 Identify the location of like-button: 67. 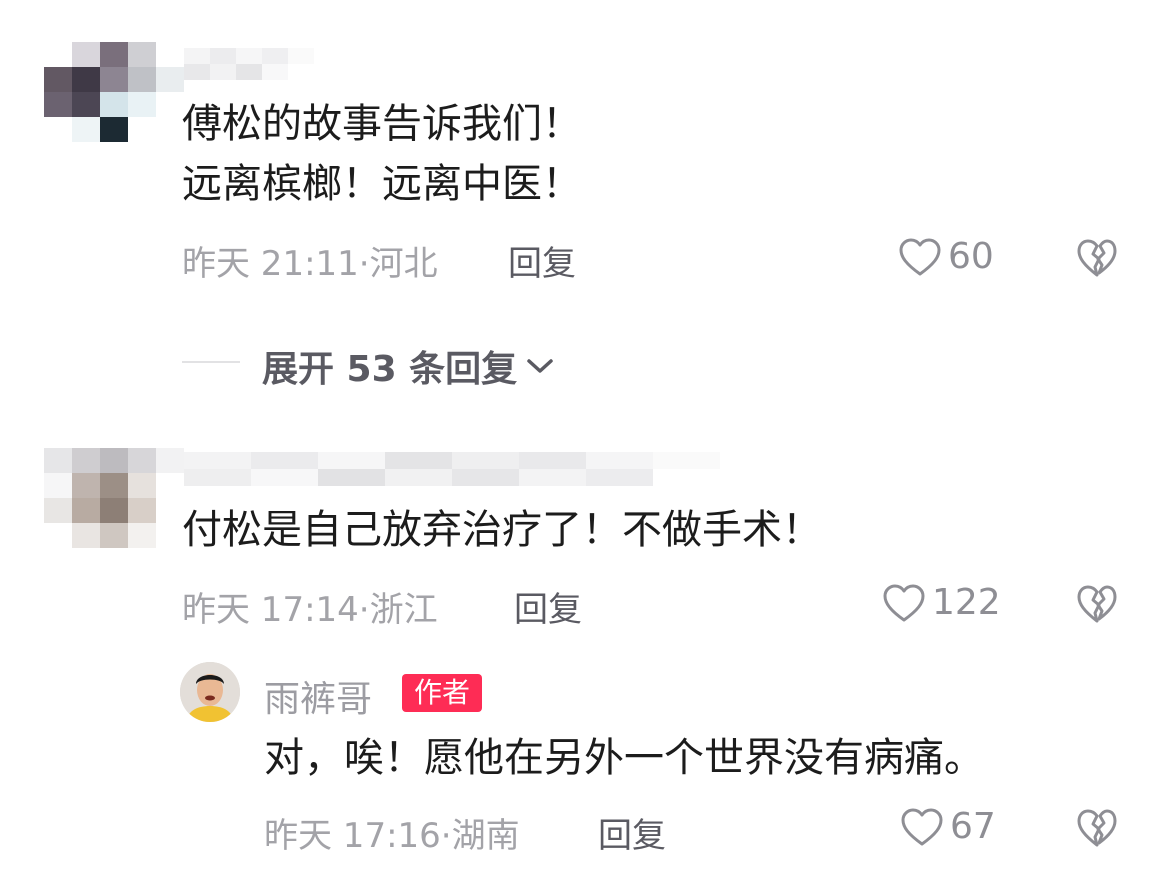
(948, 826).